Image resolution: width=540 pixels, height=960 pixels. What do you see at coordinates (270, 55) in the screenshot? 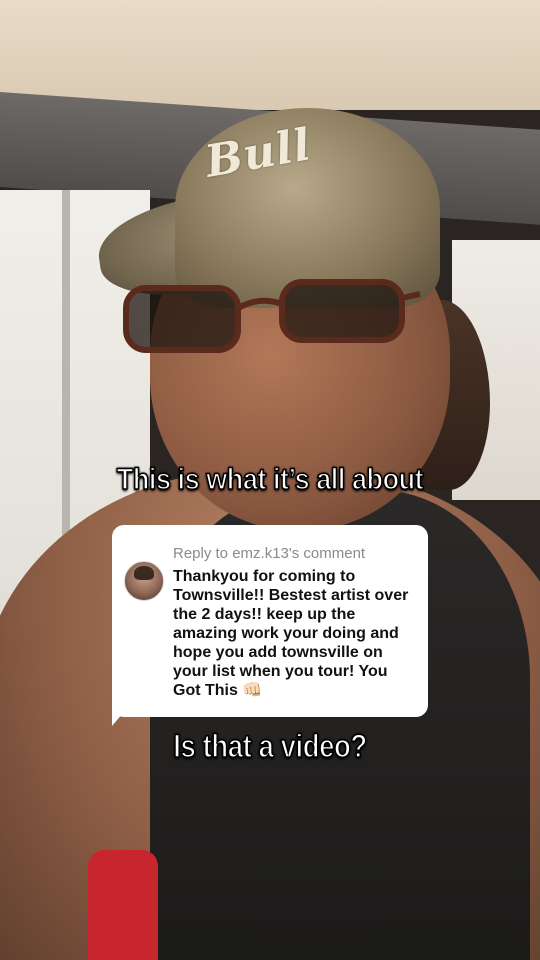
I see `ceiling` at bounding box center [270, 55].